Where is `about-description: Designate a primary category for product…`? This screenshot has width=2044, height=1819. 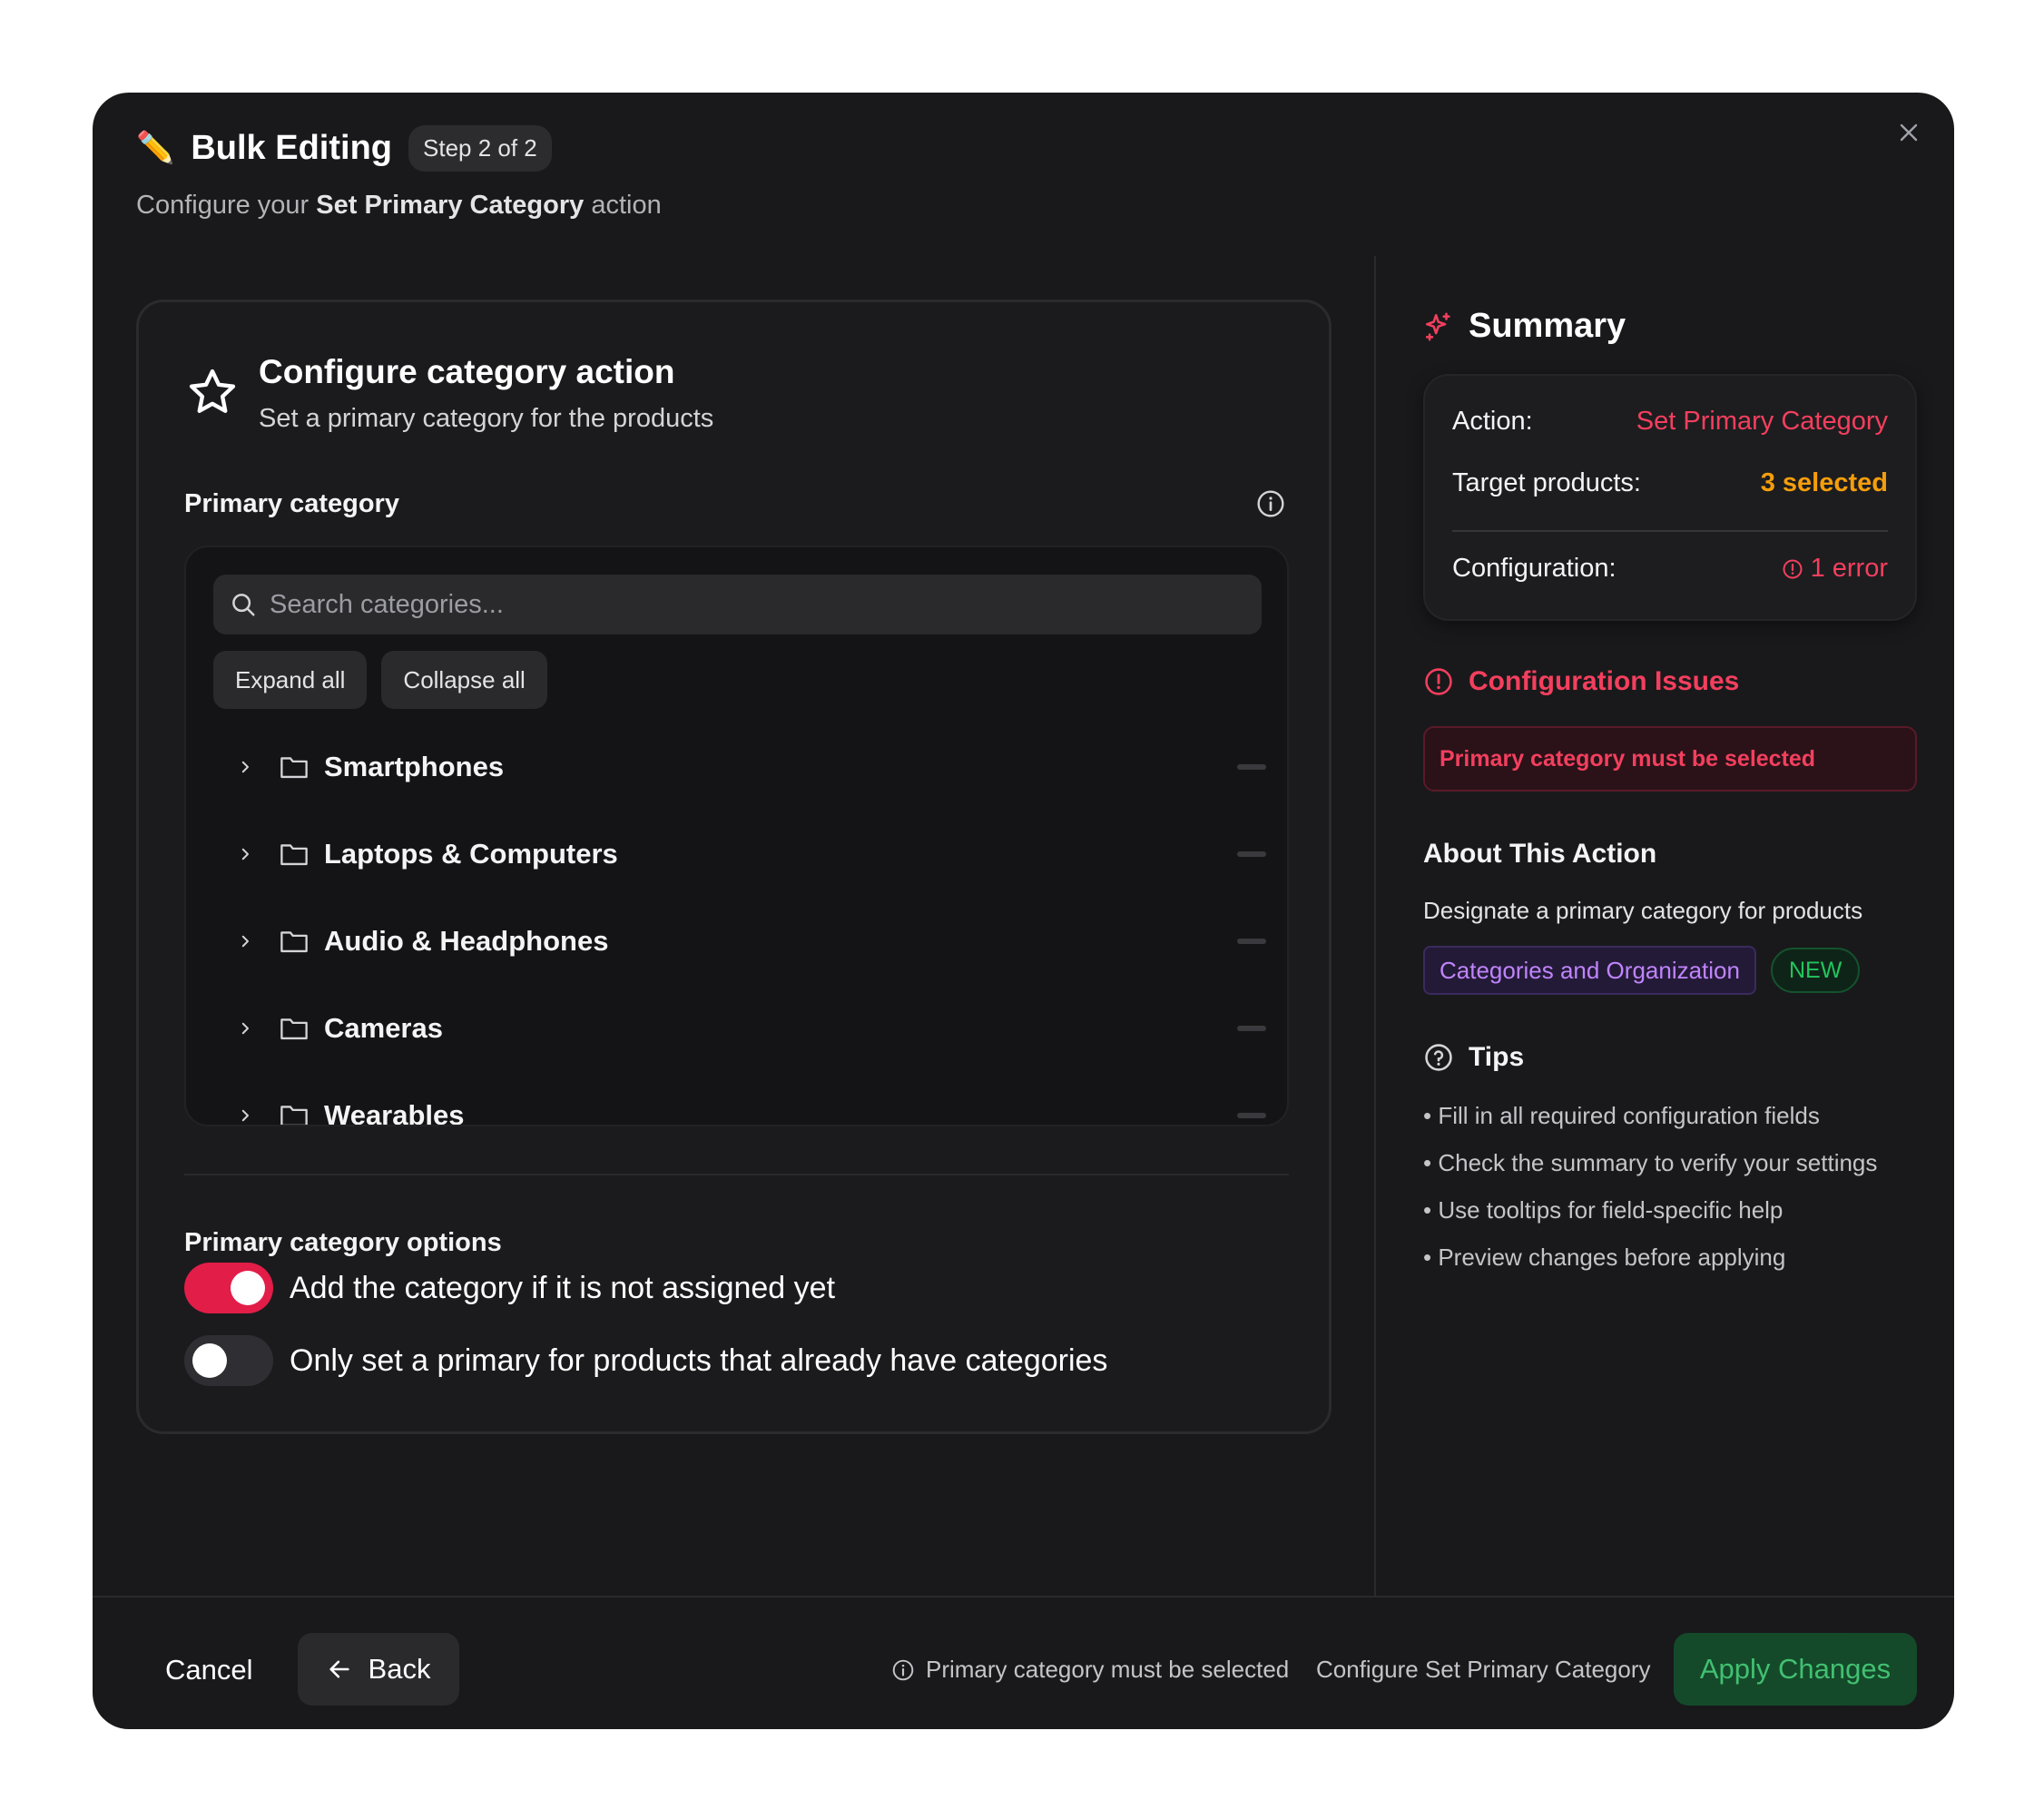
about-description: Designate a primary category for product… is located at coordinates (1643, 910).